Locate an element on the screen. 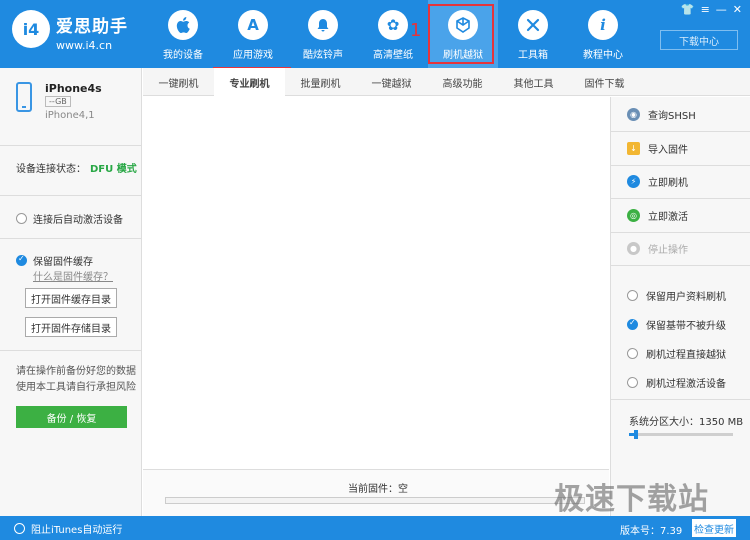 This screenshot has height=540, width=750. device-model: iPhone4,1 is located at coordinates (70, 115).